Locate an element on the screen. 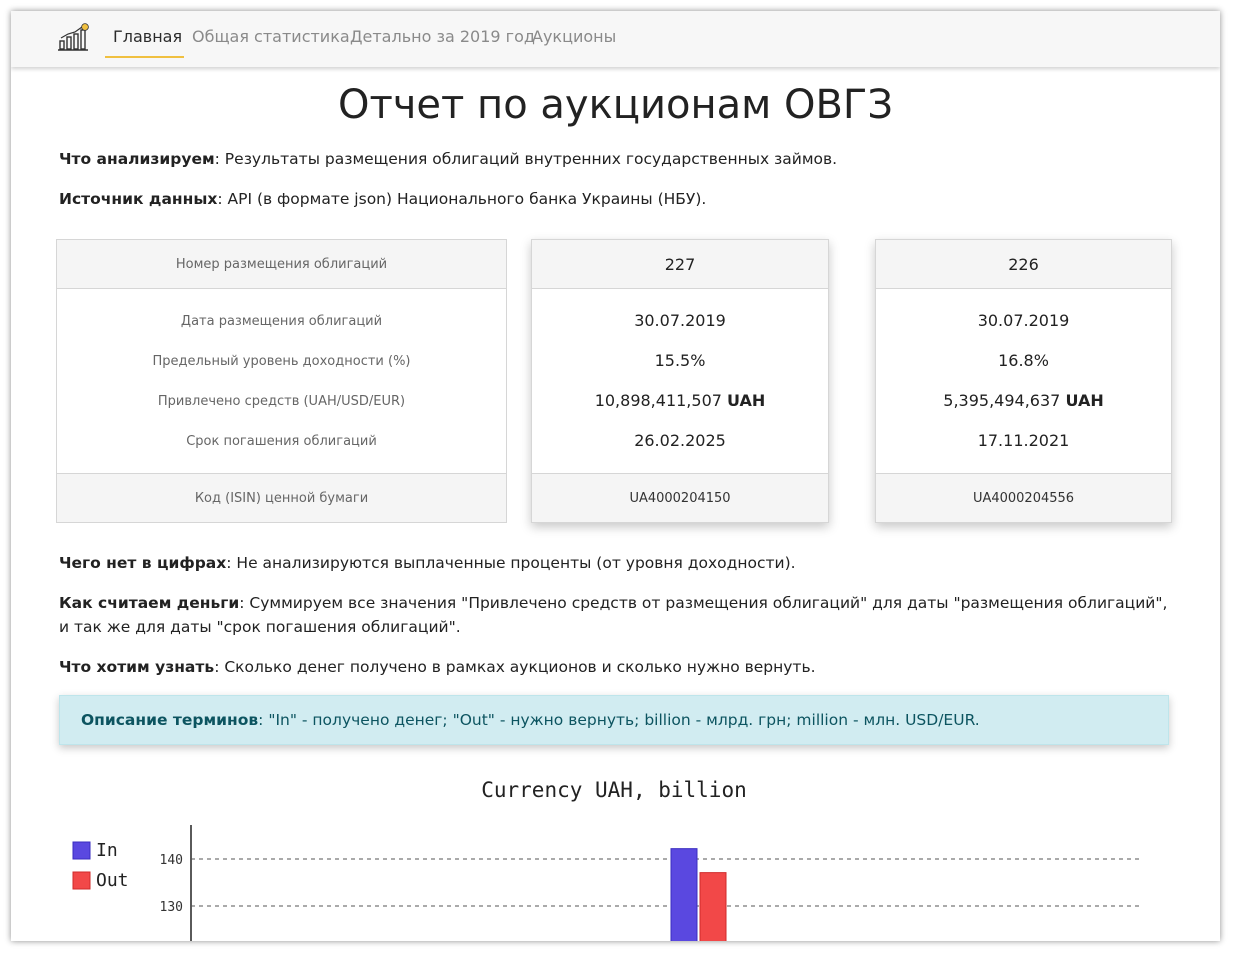 The height and width of the screenshot is (959, 1238). chart-y-tick-label: 130 is located at coordinates (171, 907).